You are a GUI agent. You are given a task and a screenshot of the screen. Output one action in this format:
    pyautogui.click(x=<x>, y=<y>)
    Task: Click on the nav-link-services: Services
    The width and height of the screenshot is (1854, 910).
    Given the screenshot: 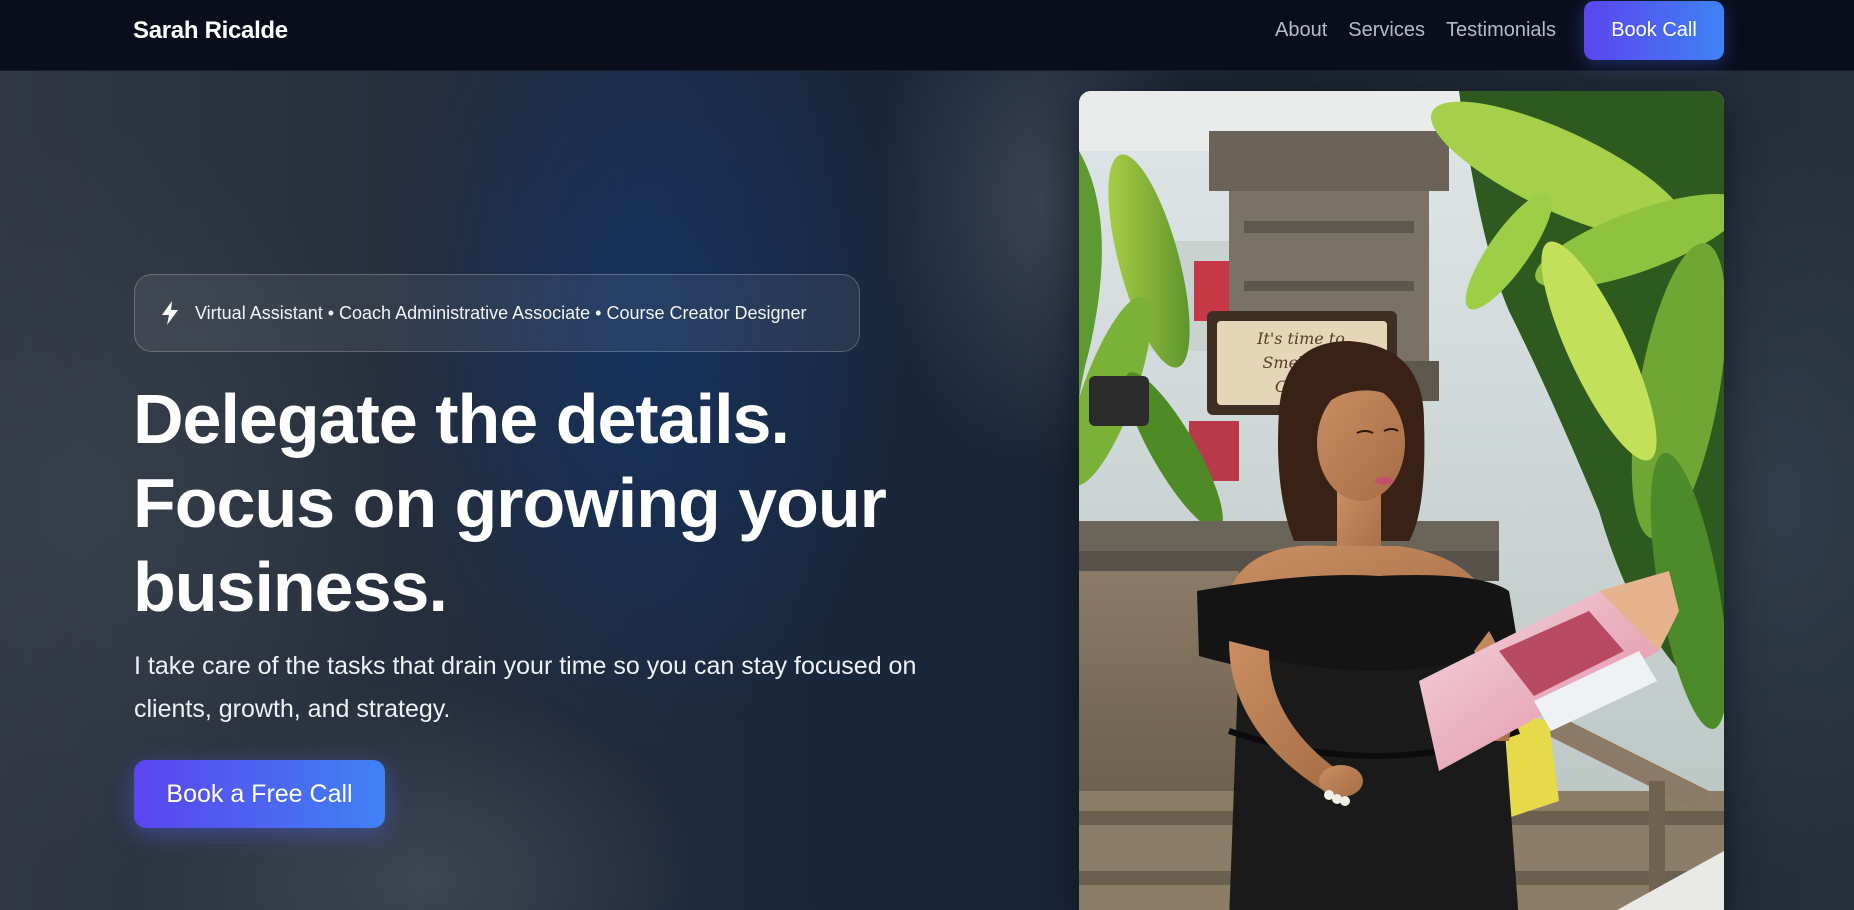 What is the action you would take?
    pyautogui.click(x=1386, y=30)
    